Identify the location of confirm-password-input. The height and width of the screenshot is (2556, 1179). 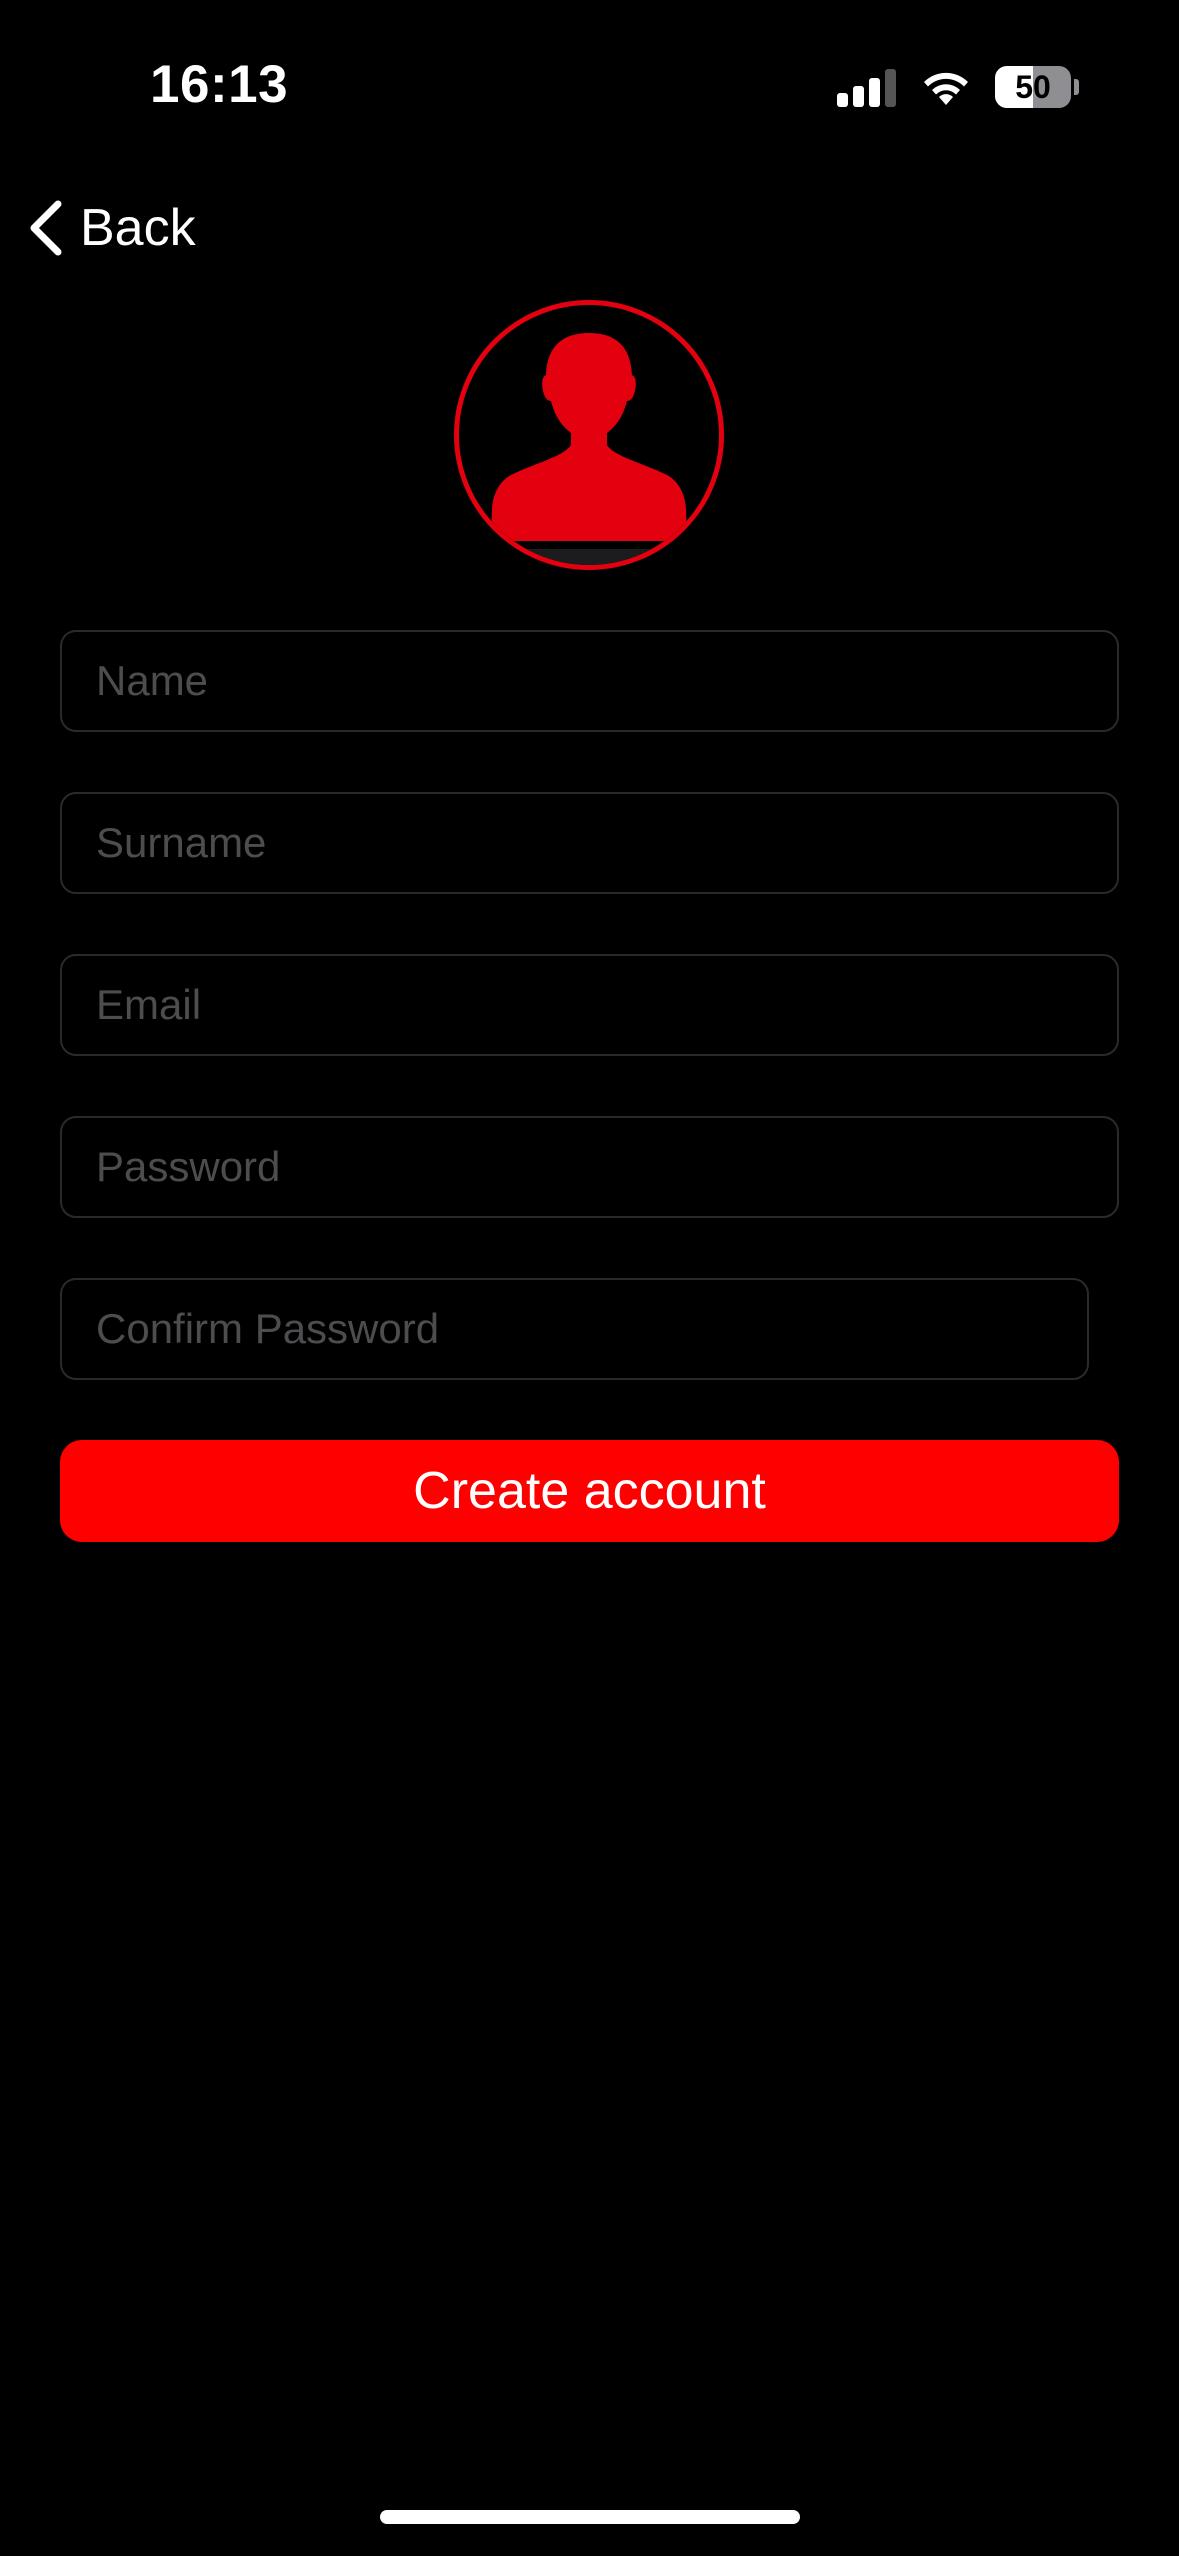
(574, 1329).